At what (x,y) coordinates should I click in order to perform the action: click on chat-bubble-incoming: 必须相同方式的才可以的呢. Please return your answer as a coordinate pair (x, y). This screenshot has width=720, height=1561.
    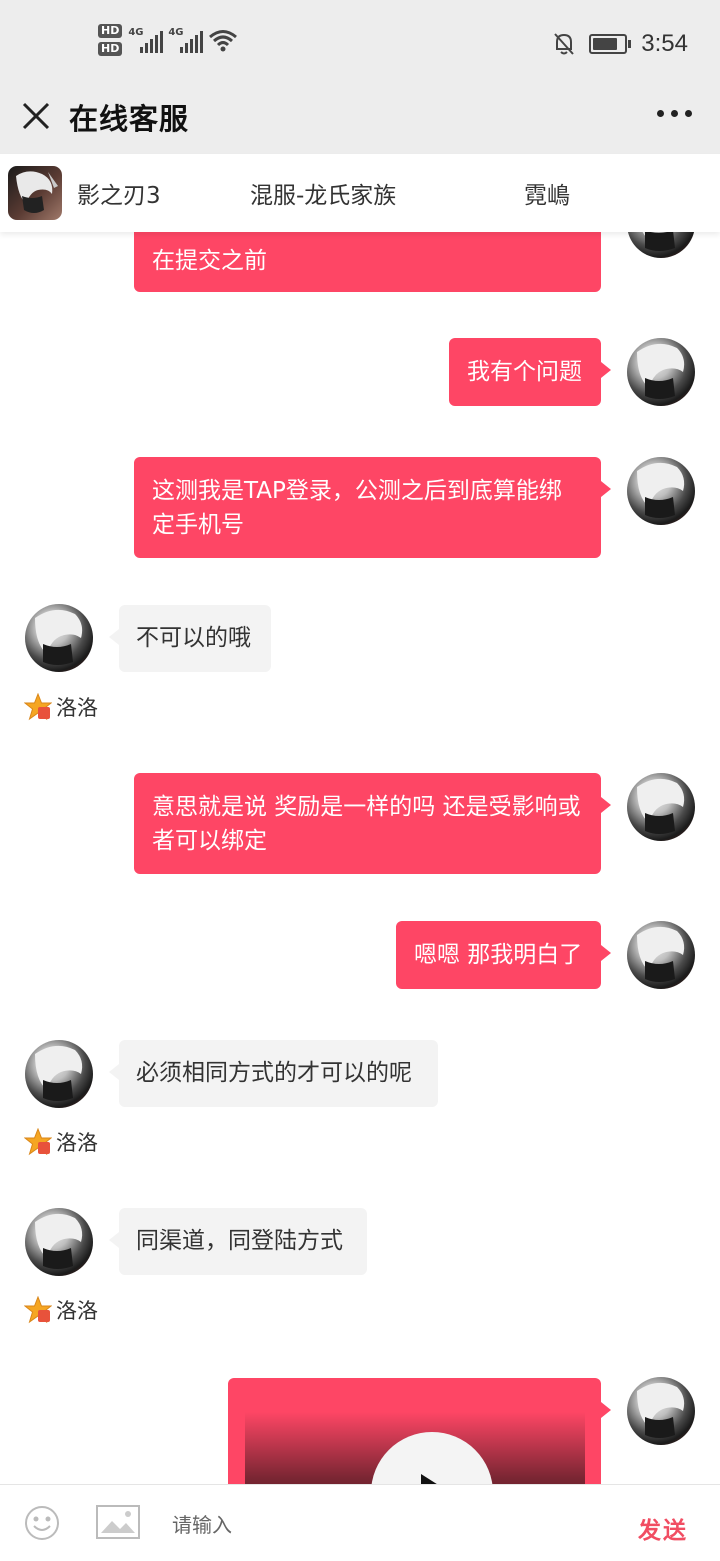
    Looking at the image, I should click on (273, 1073).